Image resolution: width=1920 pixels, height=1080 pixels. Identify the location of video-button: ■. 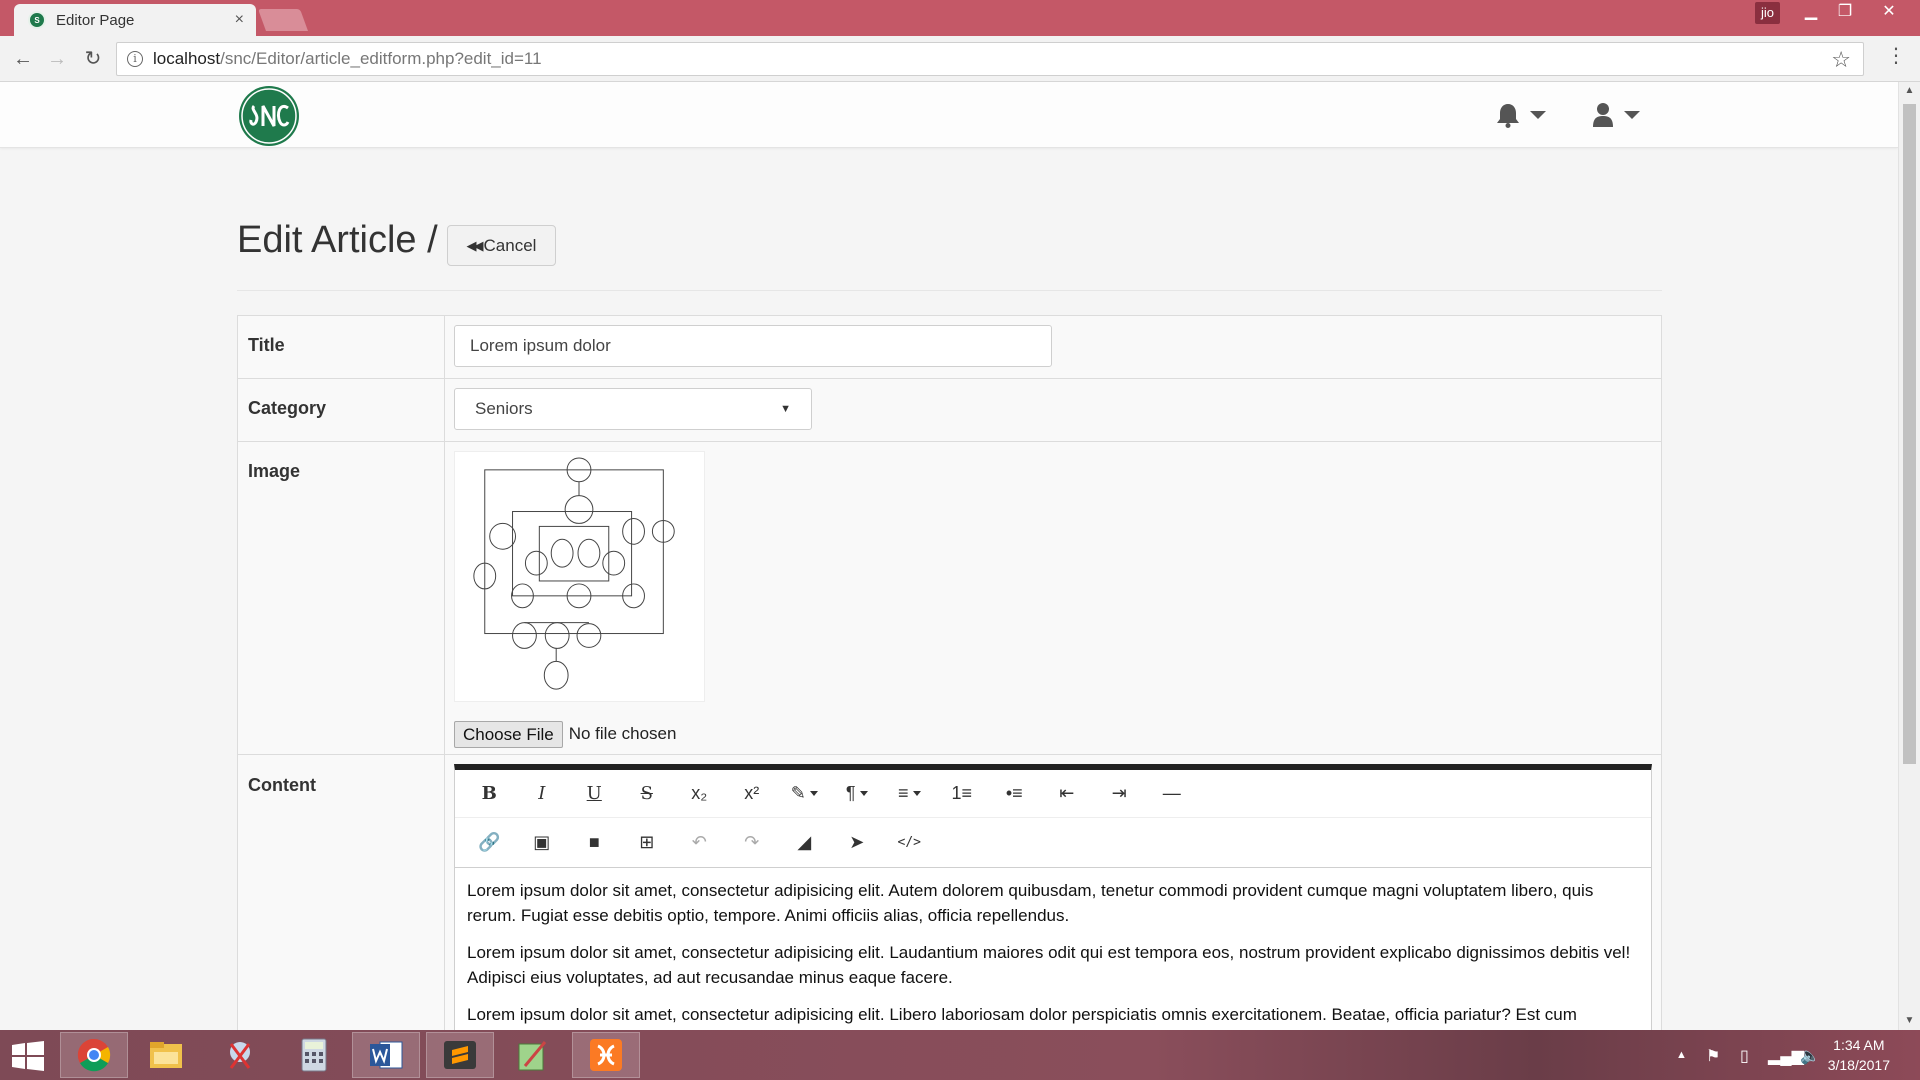
(594, 843).